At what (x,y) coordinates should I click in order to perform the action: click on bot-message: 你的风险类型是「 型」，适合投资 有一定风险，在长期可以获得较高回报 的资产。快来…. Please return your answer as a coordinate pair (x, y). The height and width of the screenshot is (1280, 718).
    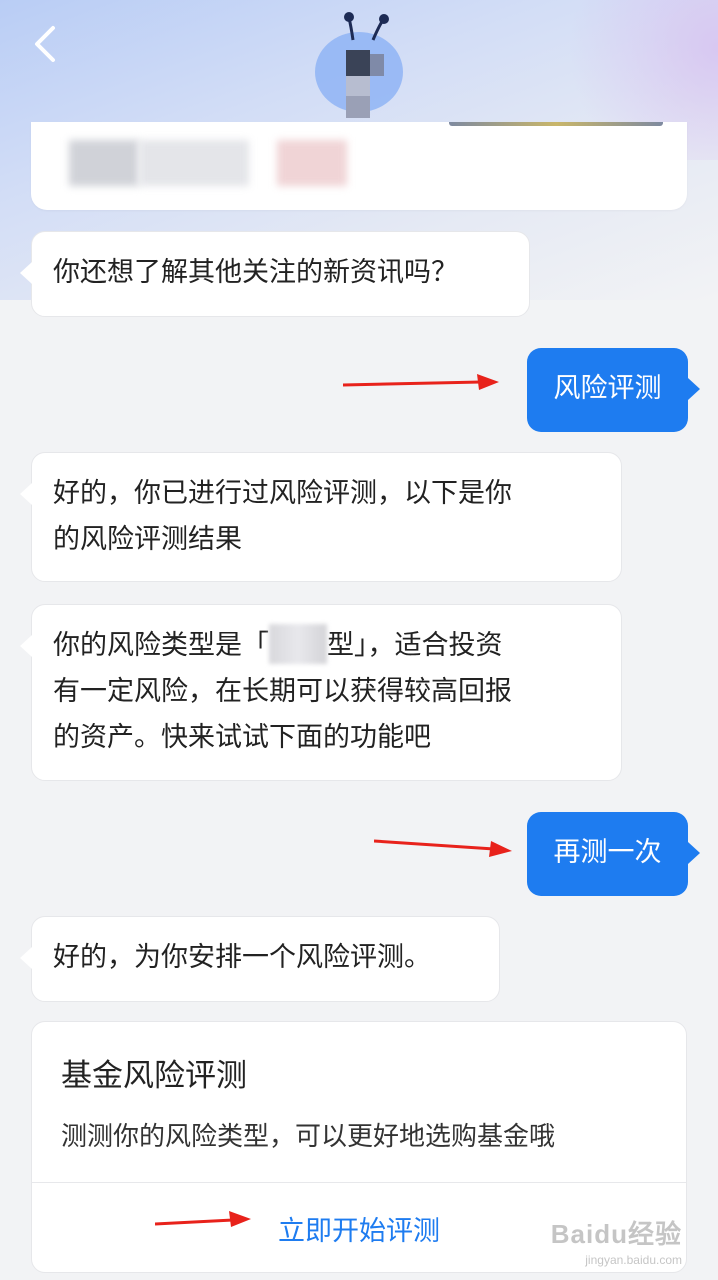
    Looking at the image, I should click on (321, 692).